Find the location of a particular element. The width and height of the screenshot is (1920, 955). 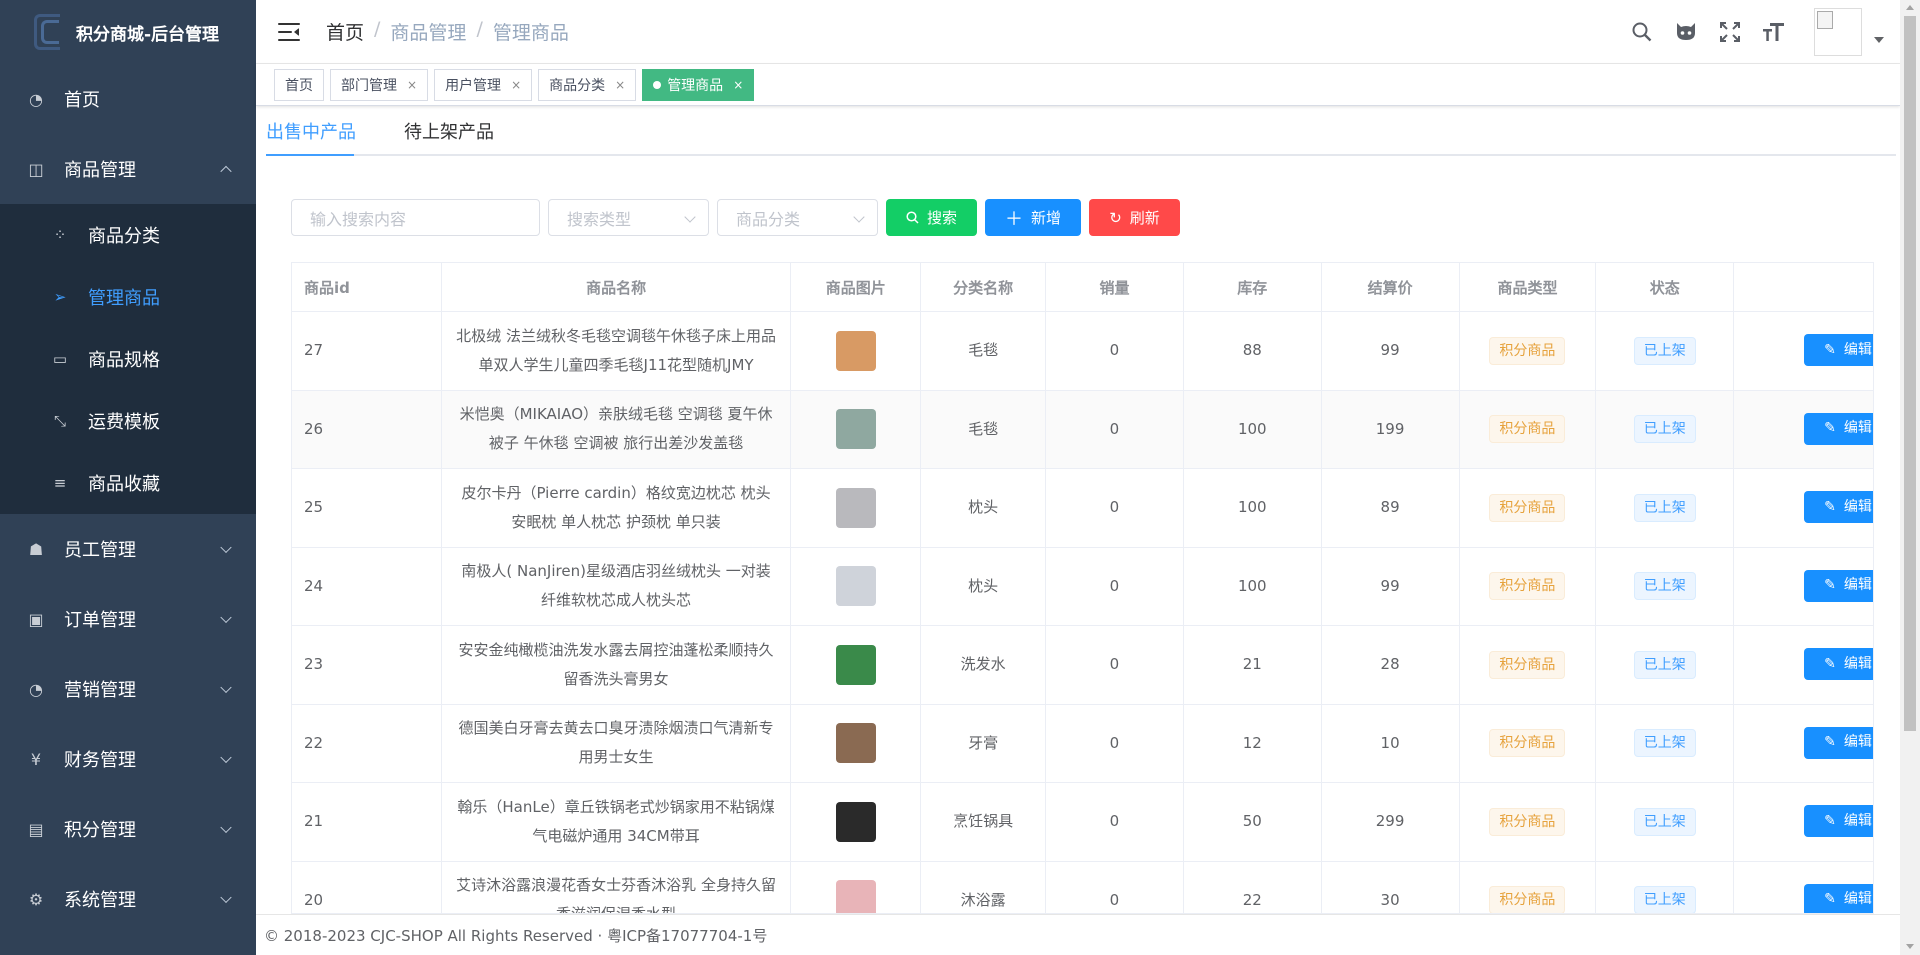

sidebar-item-product-spec: ▭ 商品规格 is located at coordinates (128, 359).